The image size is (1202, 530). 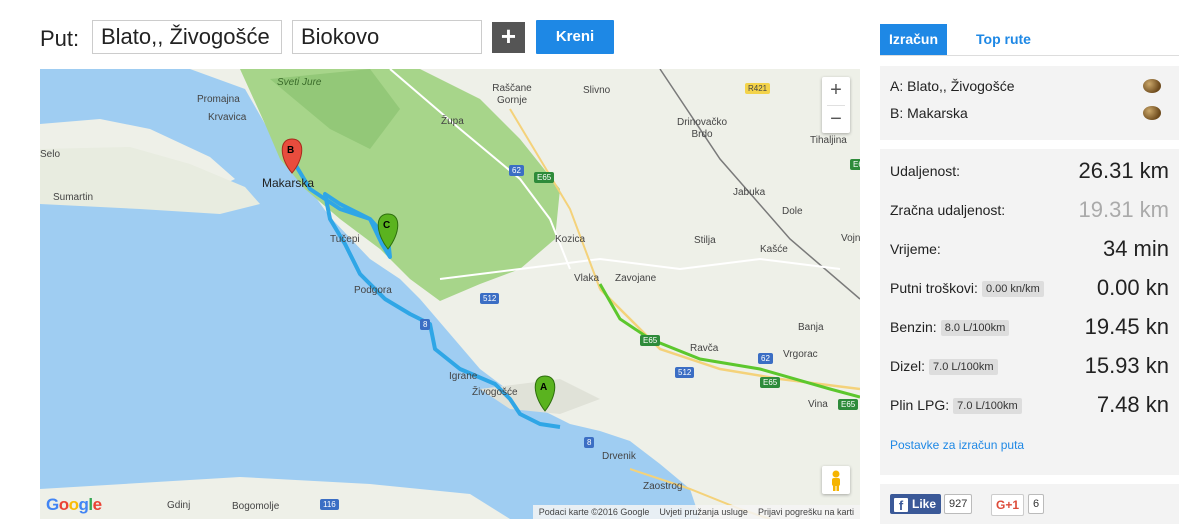 What do you see at coordinates (975, 328) in the screenshot?
I see `stat-badge: 8.0 L/100km` at bounding box center [975, 328].